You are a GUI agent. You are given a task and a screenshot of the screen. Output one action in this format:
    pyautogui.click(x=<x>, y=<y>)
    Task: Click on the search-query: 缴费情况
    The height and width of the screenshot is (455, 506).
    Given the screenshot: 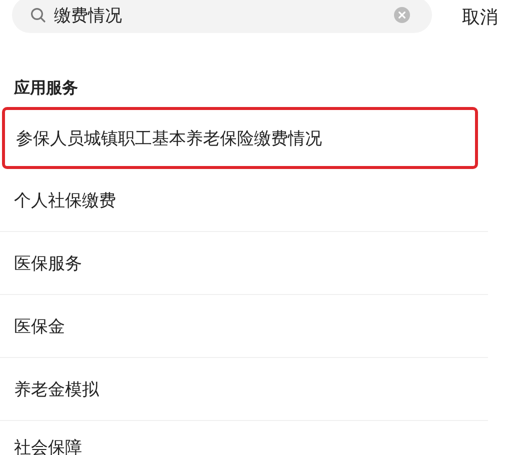 What is the action you would take?
    pyautogui.click(x=88, y=15)
    